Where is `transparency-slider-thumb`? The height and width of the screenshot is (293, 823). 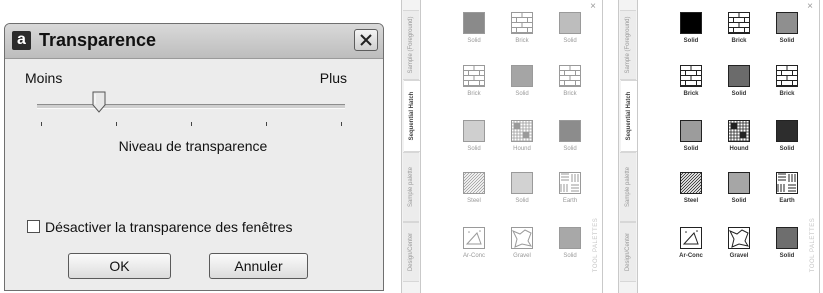 transparency-slider-thumb is located at coordinates (99, 102).